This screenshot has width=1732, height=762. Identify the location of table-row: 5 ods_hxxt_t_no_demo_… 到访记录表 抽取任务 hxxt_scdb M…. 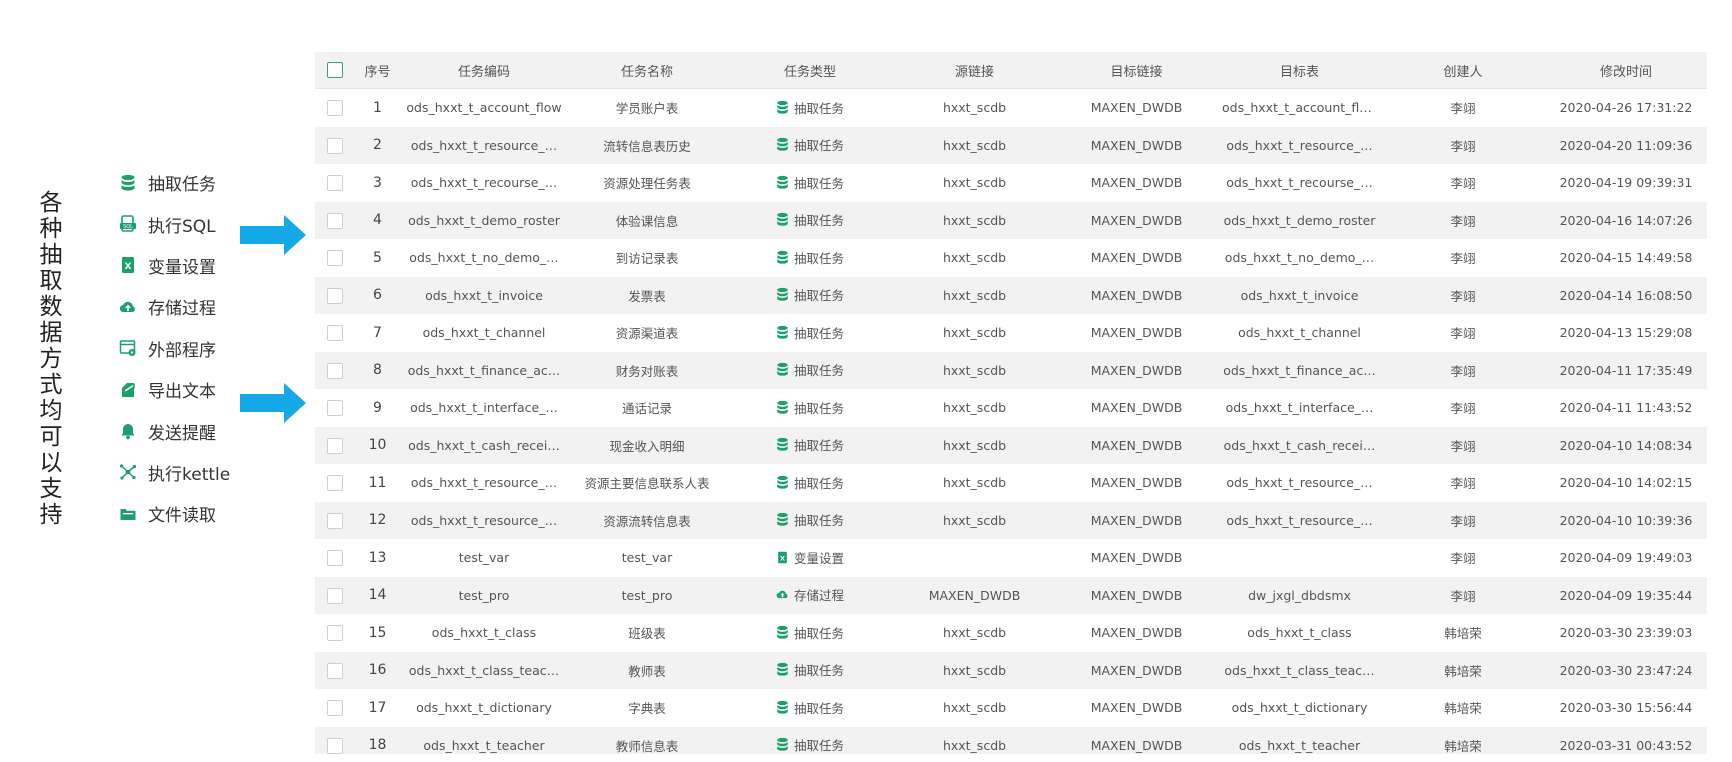
(1011, 258).